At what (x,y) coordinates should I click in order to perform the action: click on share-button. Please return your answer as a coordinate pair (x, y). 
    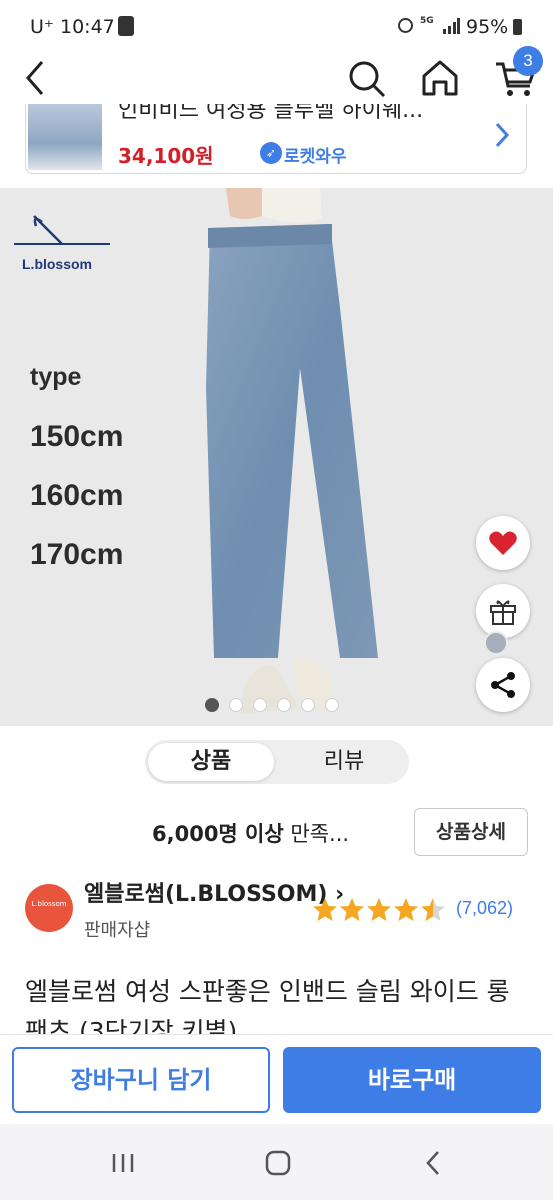
    Looking at the image, I should click on (503, 685).